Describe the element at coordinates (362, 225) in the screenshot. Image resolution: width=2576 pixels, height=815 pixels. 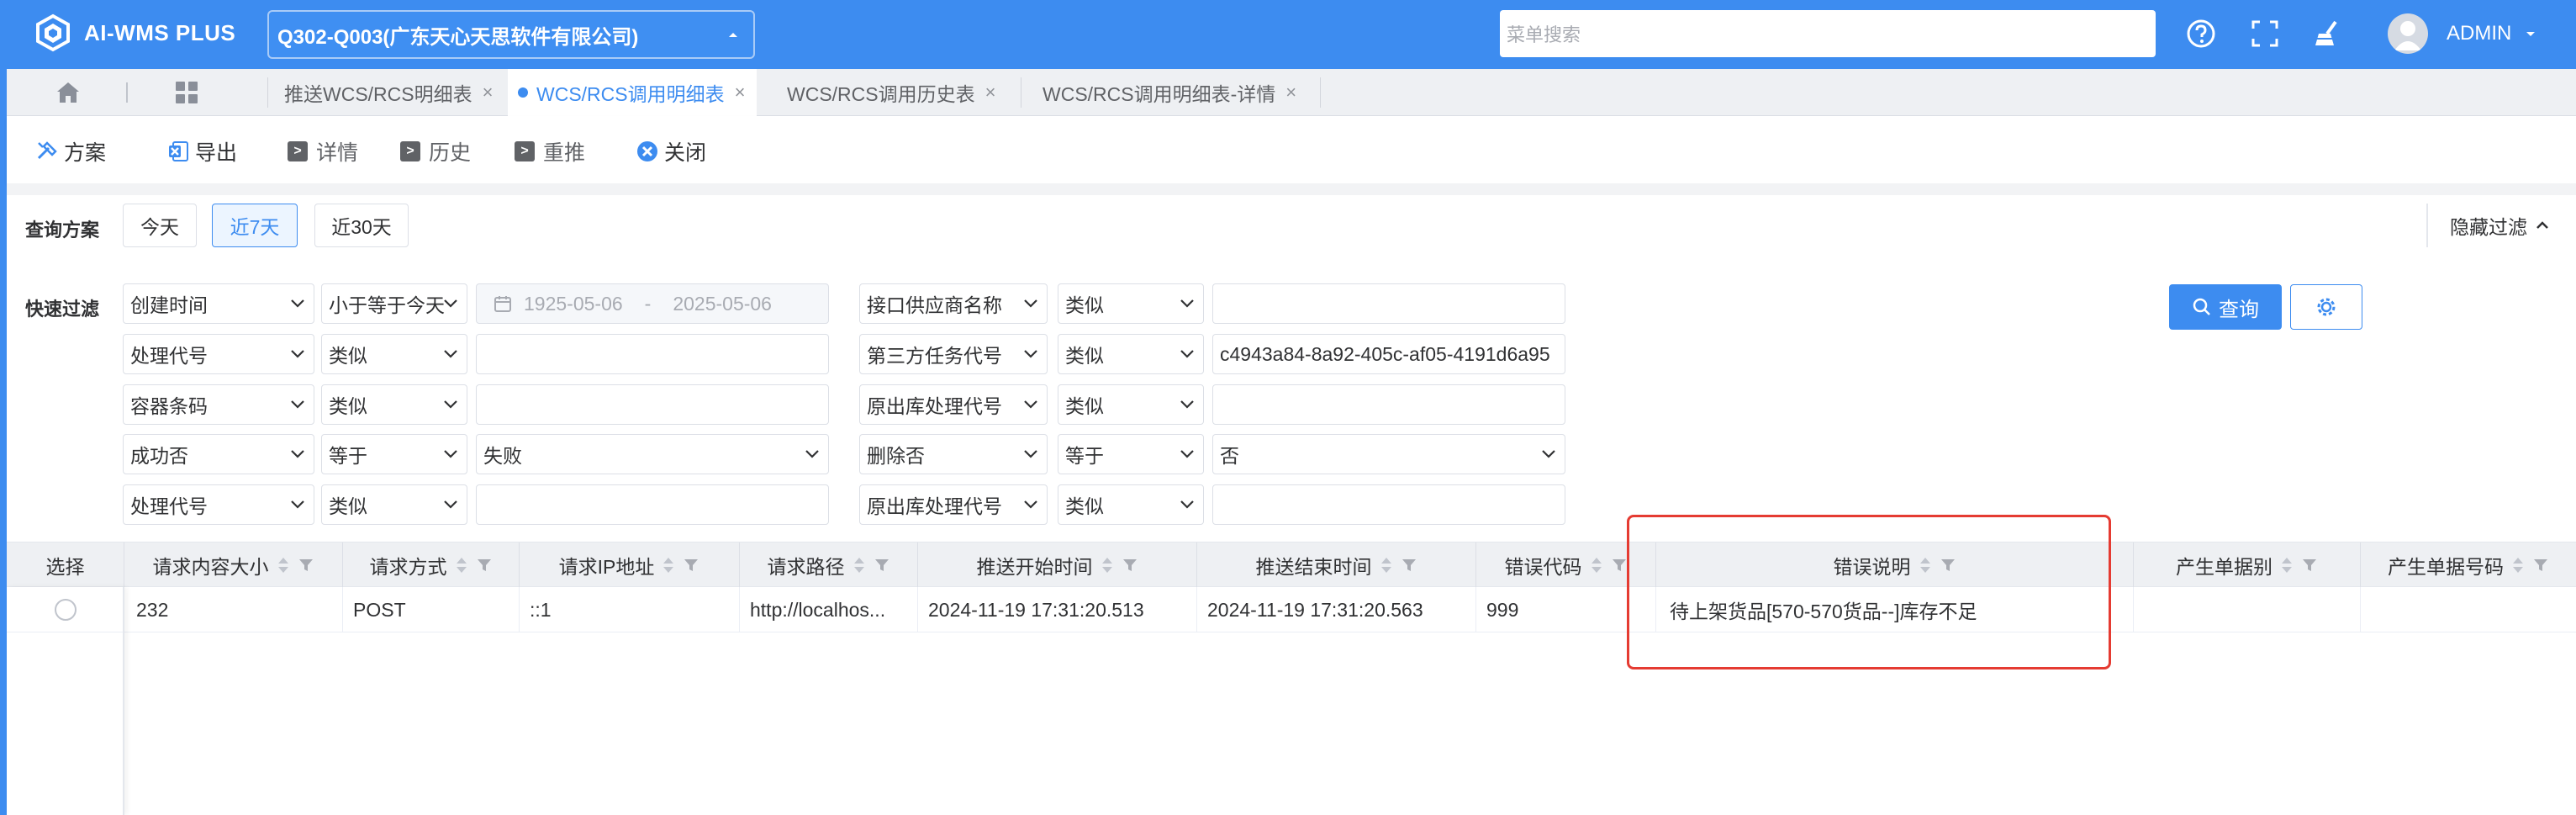
I see `plan-30-days-button: 近30天` at that location.